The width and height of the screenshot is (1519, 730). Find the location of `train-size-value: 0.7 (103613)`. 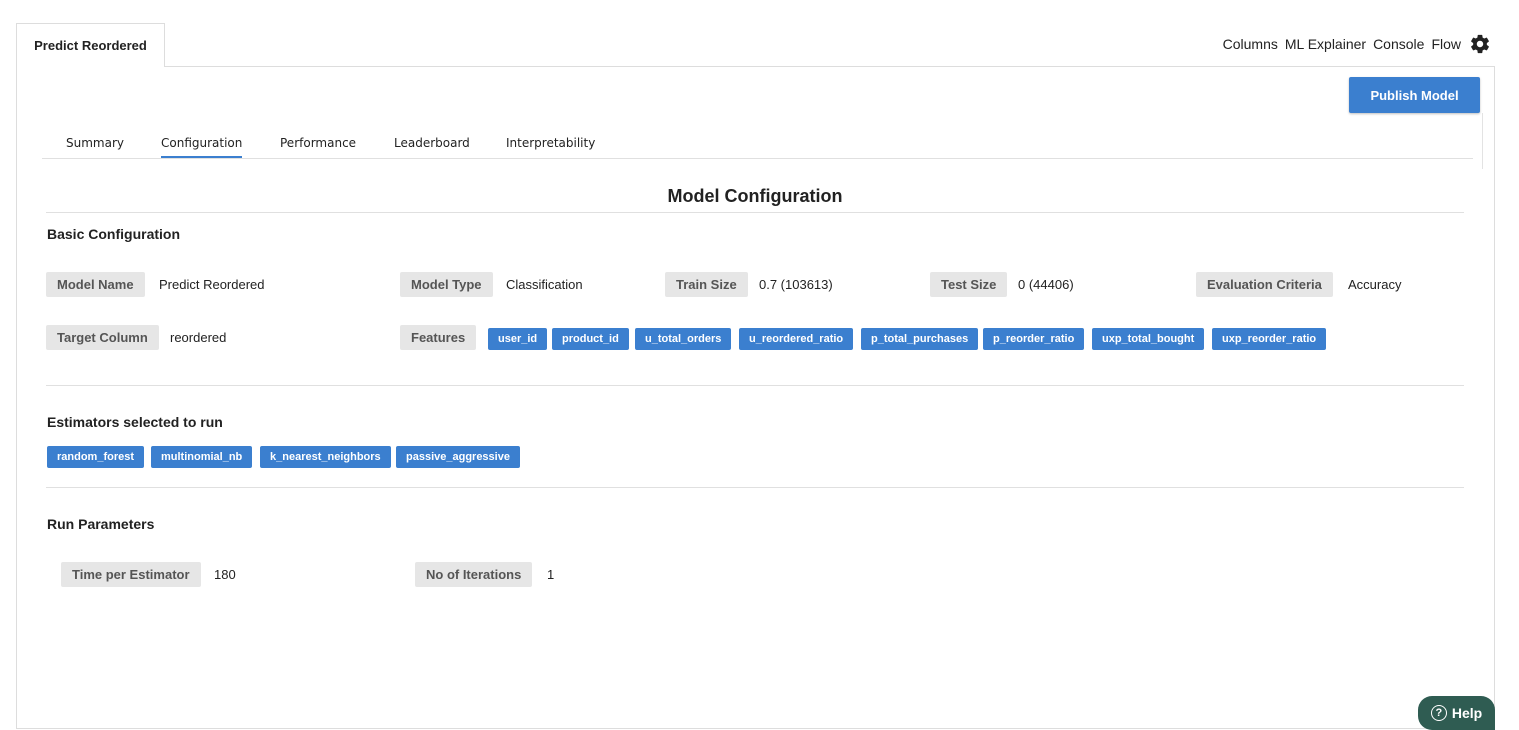

train-size-value: 0.7 (103613) is located at coordinates (796, 284).